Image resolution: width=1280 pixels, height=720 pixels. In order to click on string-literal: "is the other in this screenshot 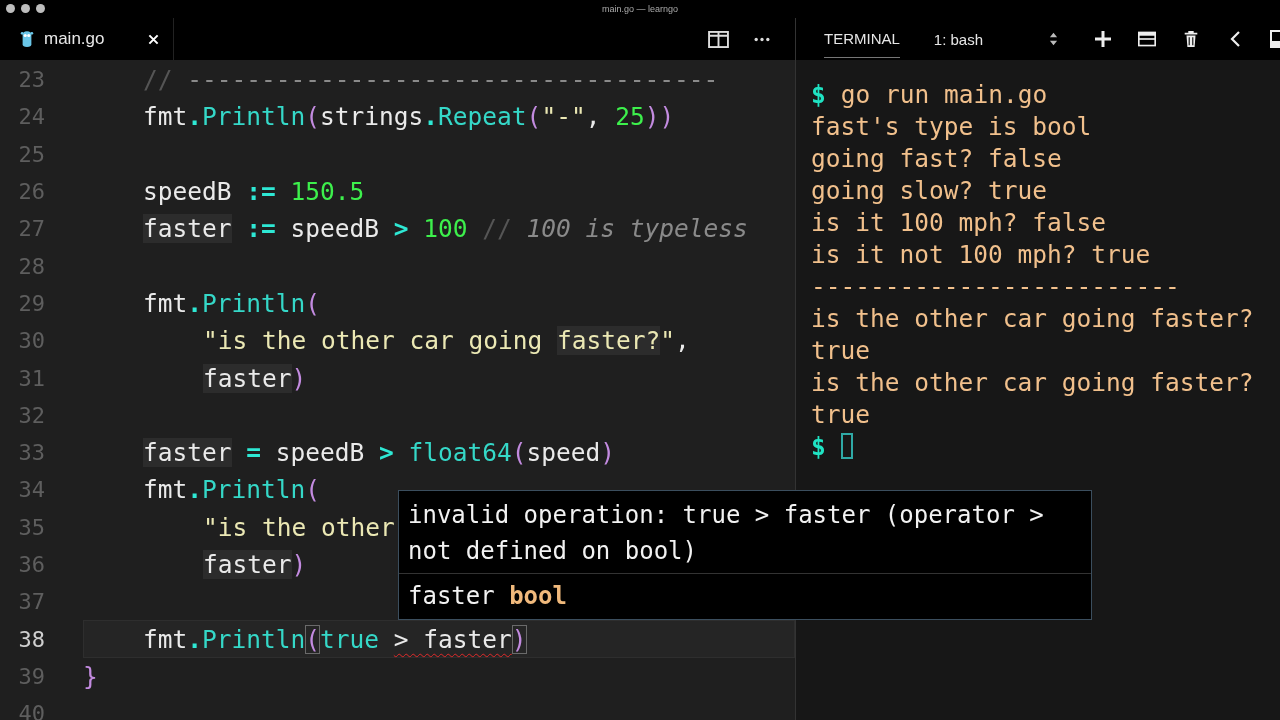, I will do `click(299, 527)`.